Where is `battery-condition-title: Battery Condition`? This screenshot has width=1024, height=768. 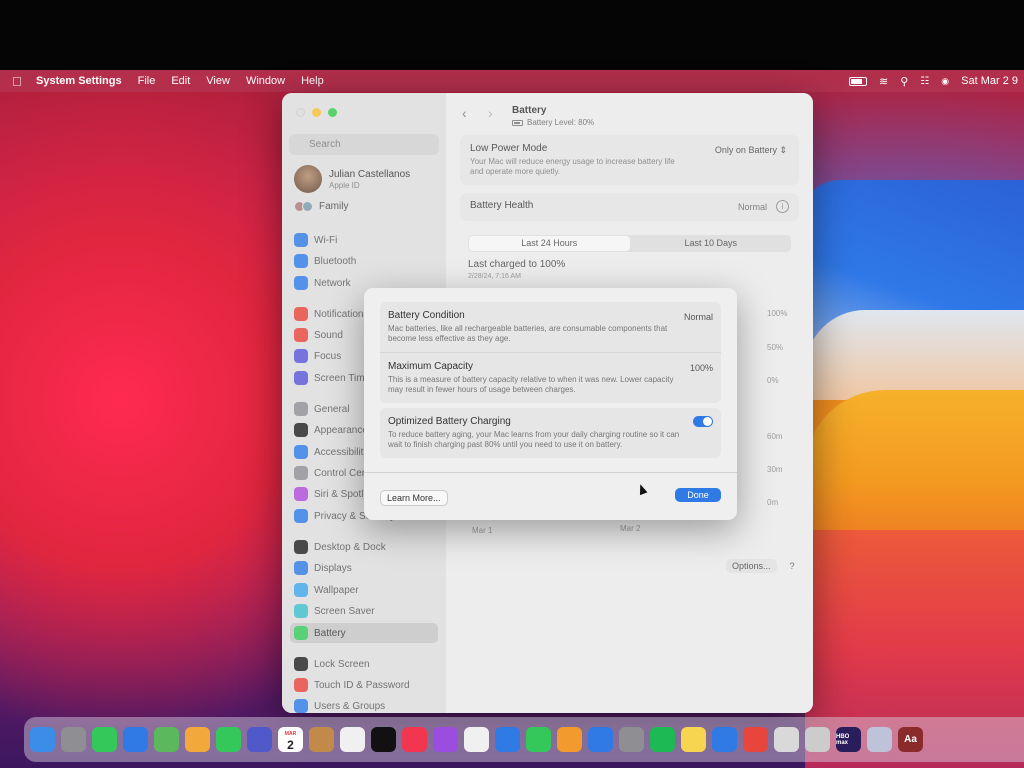
battery-condition-title: Battery Condition is located at coordinates (426, 315).